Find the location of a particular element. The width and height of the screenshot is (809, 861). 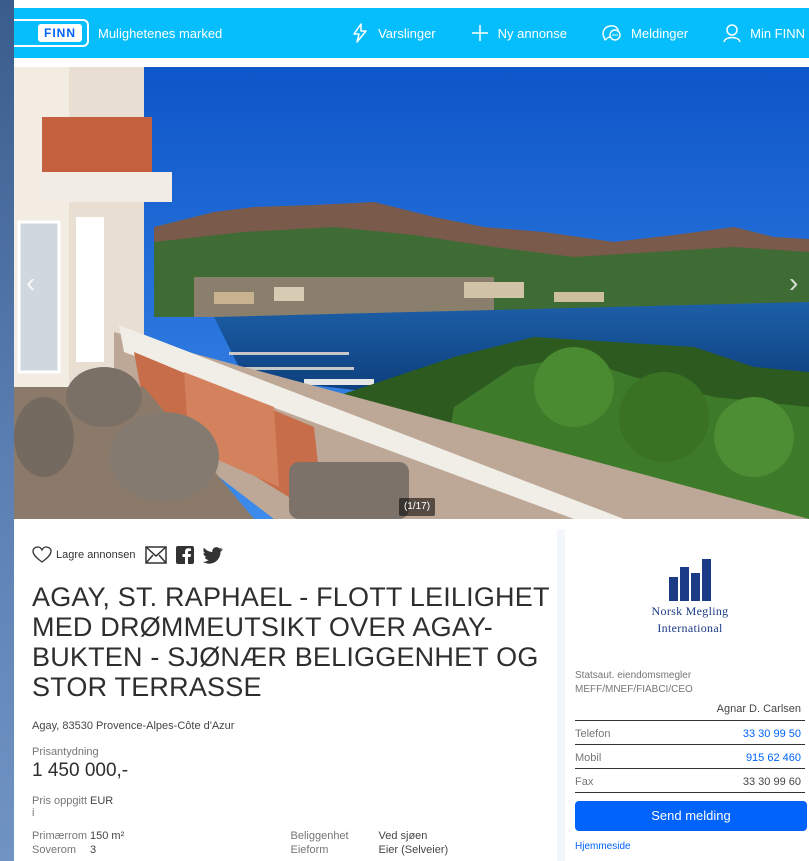

fact-row: Eieform Eier (Selveier) is located at coordinates (420, 850).